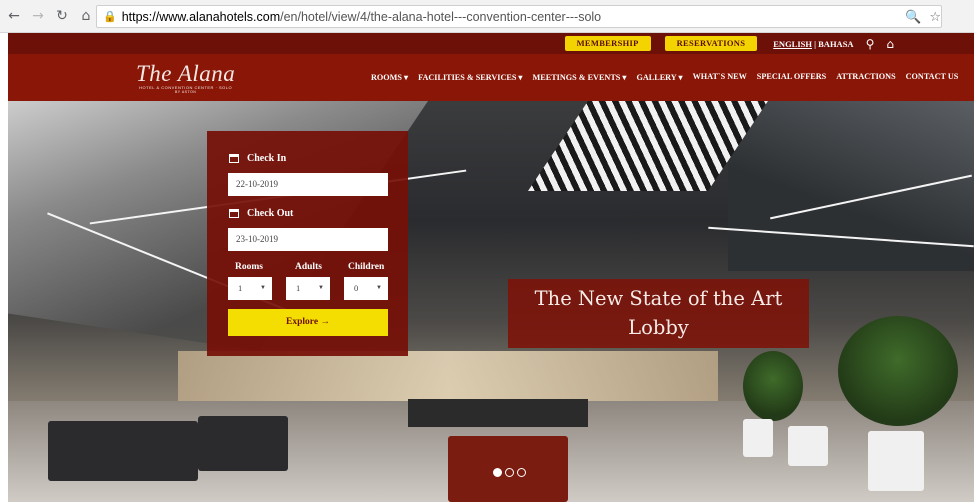  What do you see at coordinates (14, 16) in the screenshot?
I see `back-icon: ←` at bounding box center [14, 16].